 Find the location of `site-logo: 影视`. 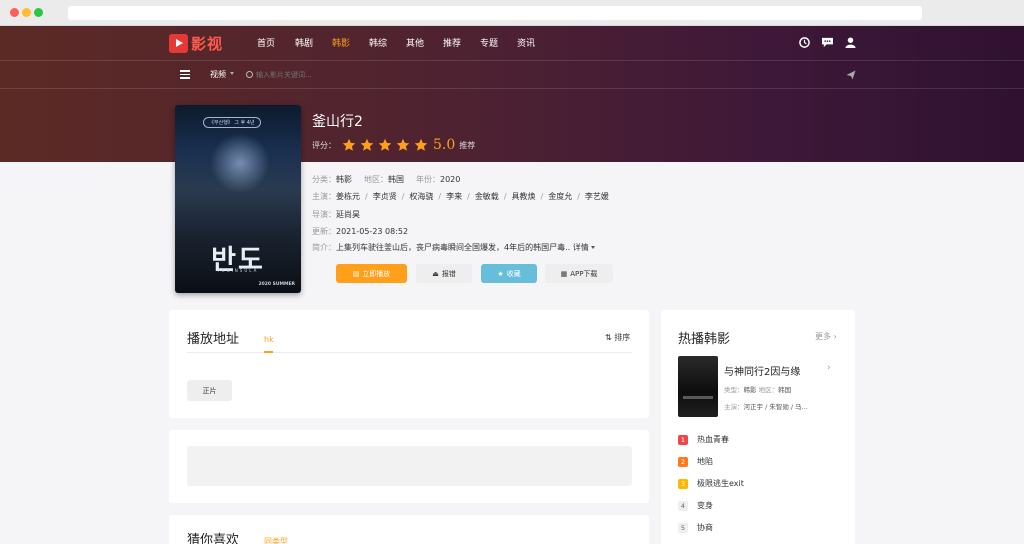

site-logo: 影视 is located at coordinates (196, 43).